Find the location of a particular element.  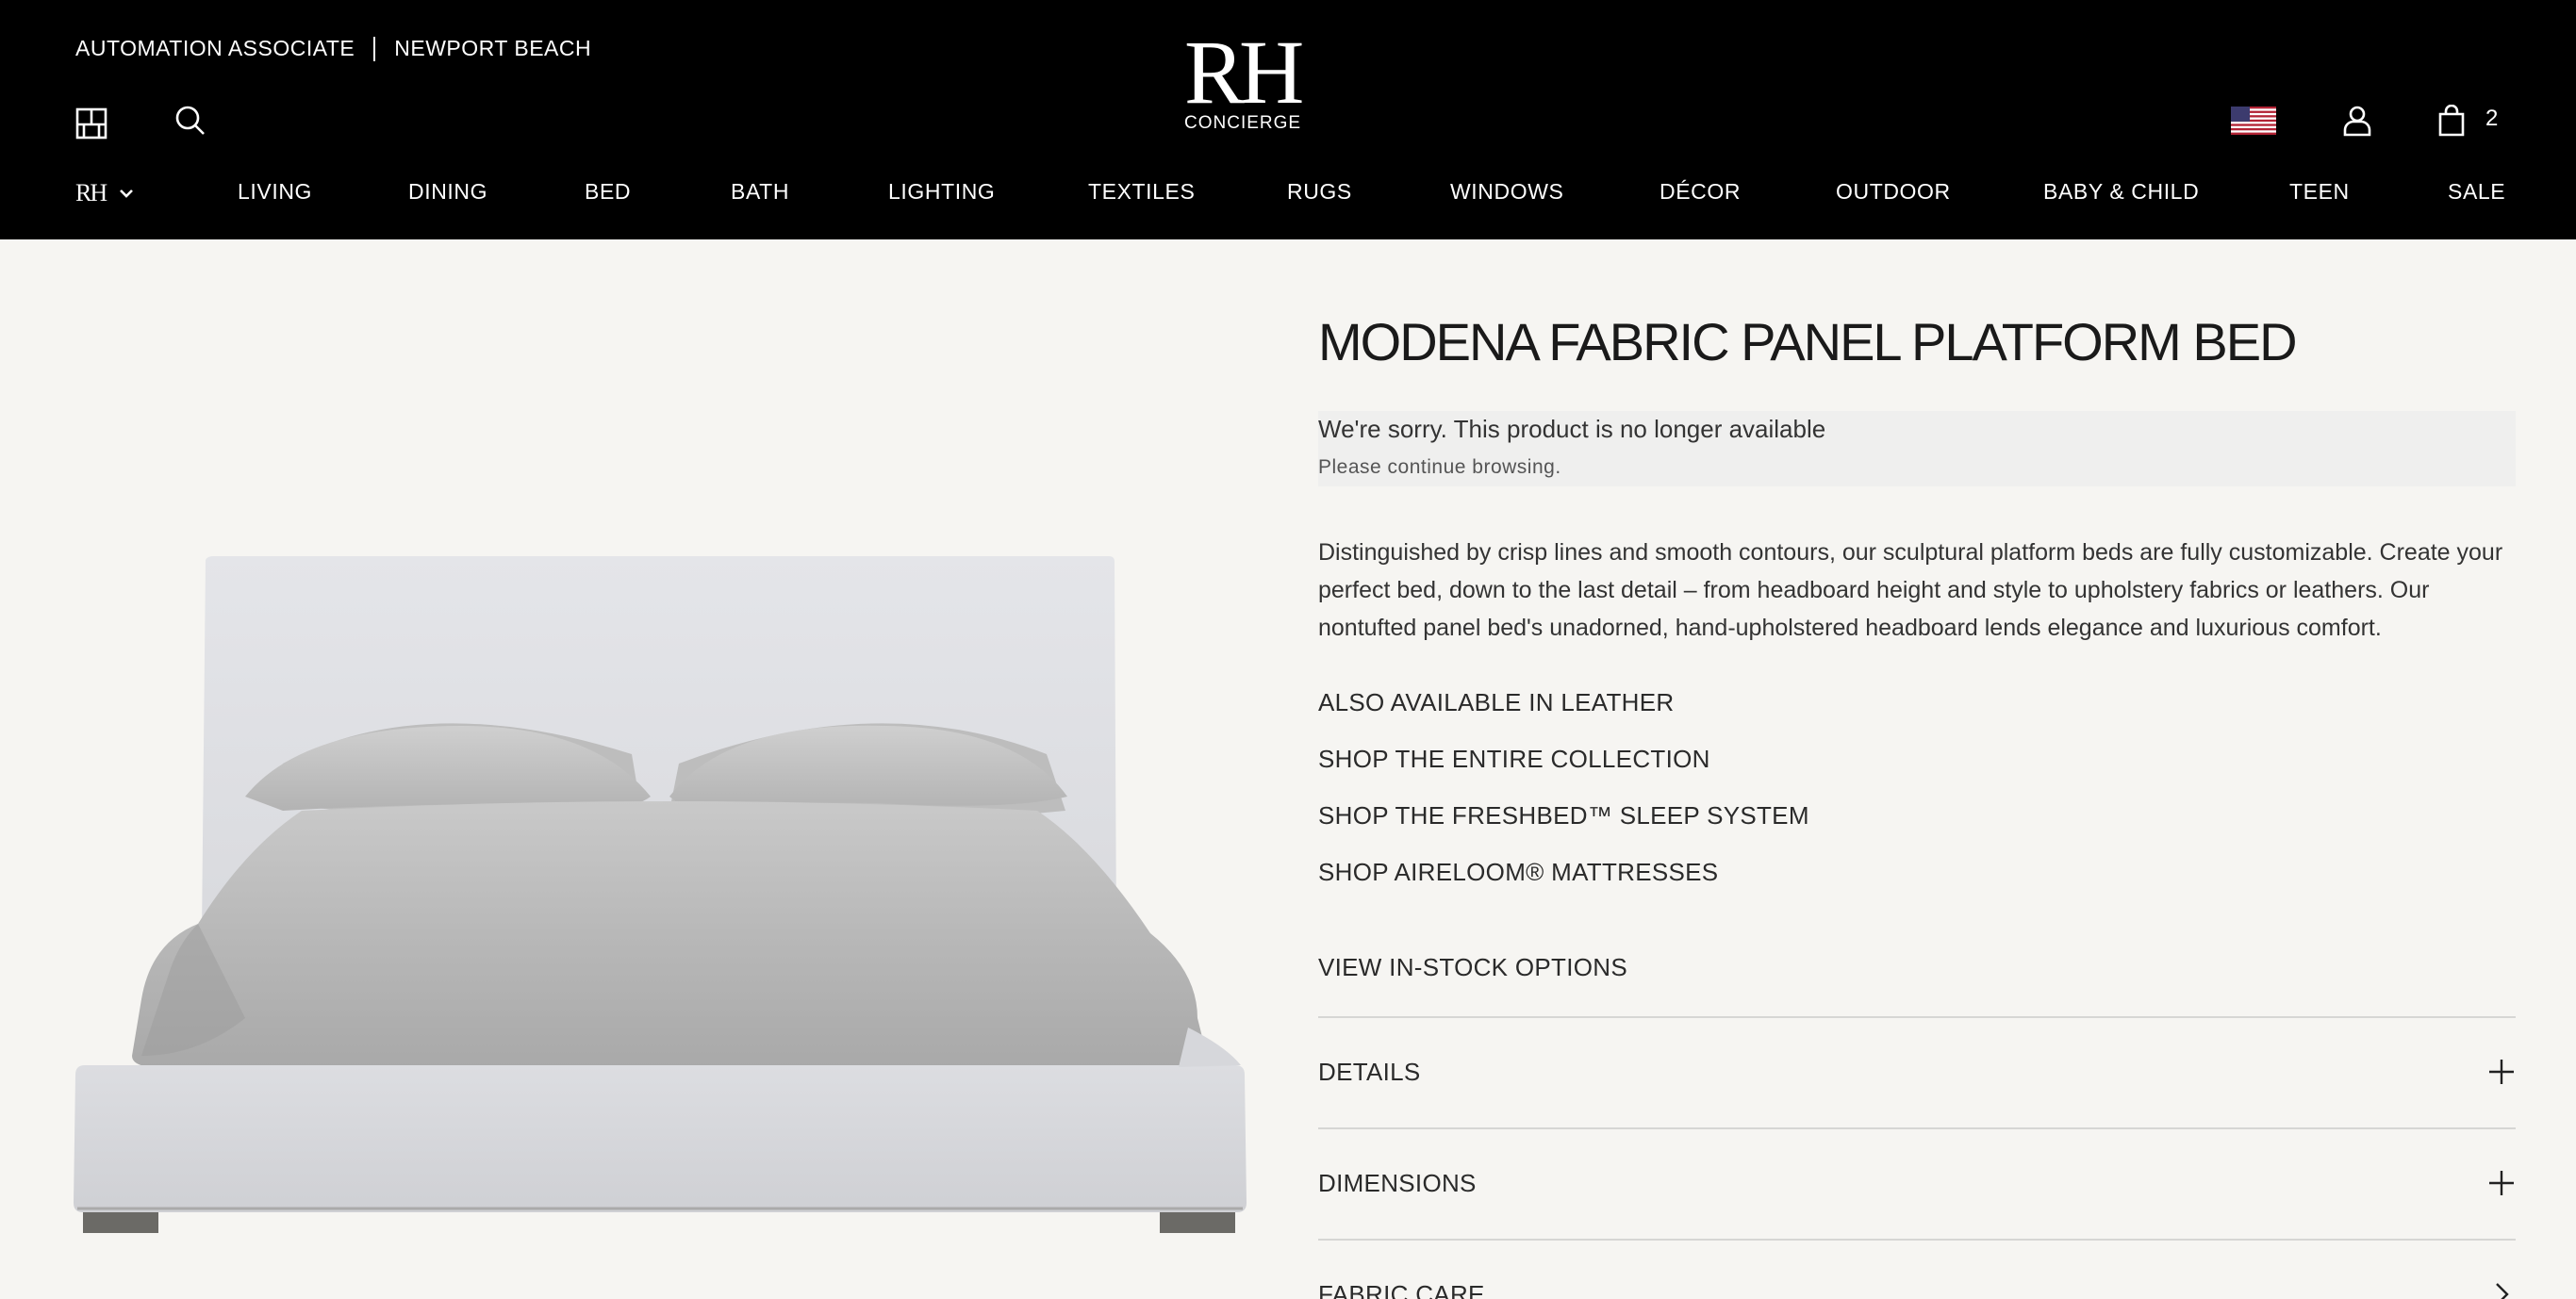

shopping-bag-icon is located at coordinates (2451, 121).